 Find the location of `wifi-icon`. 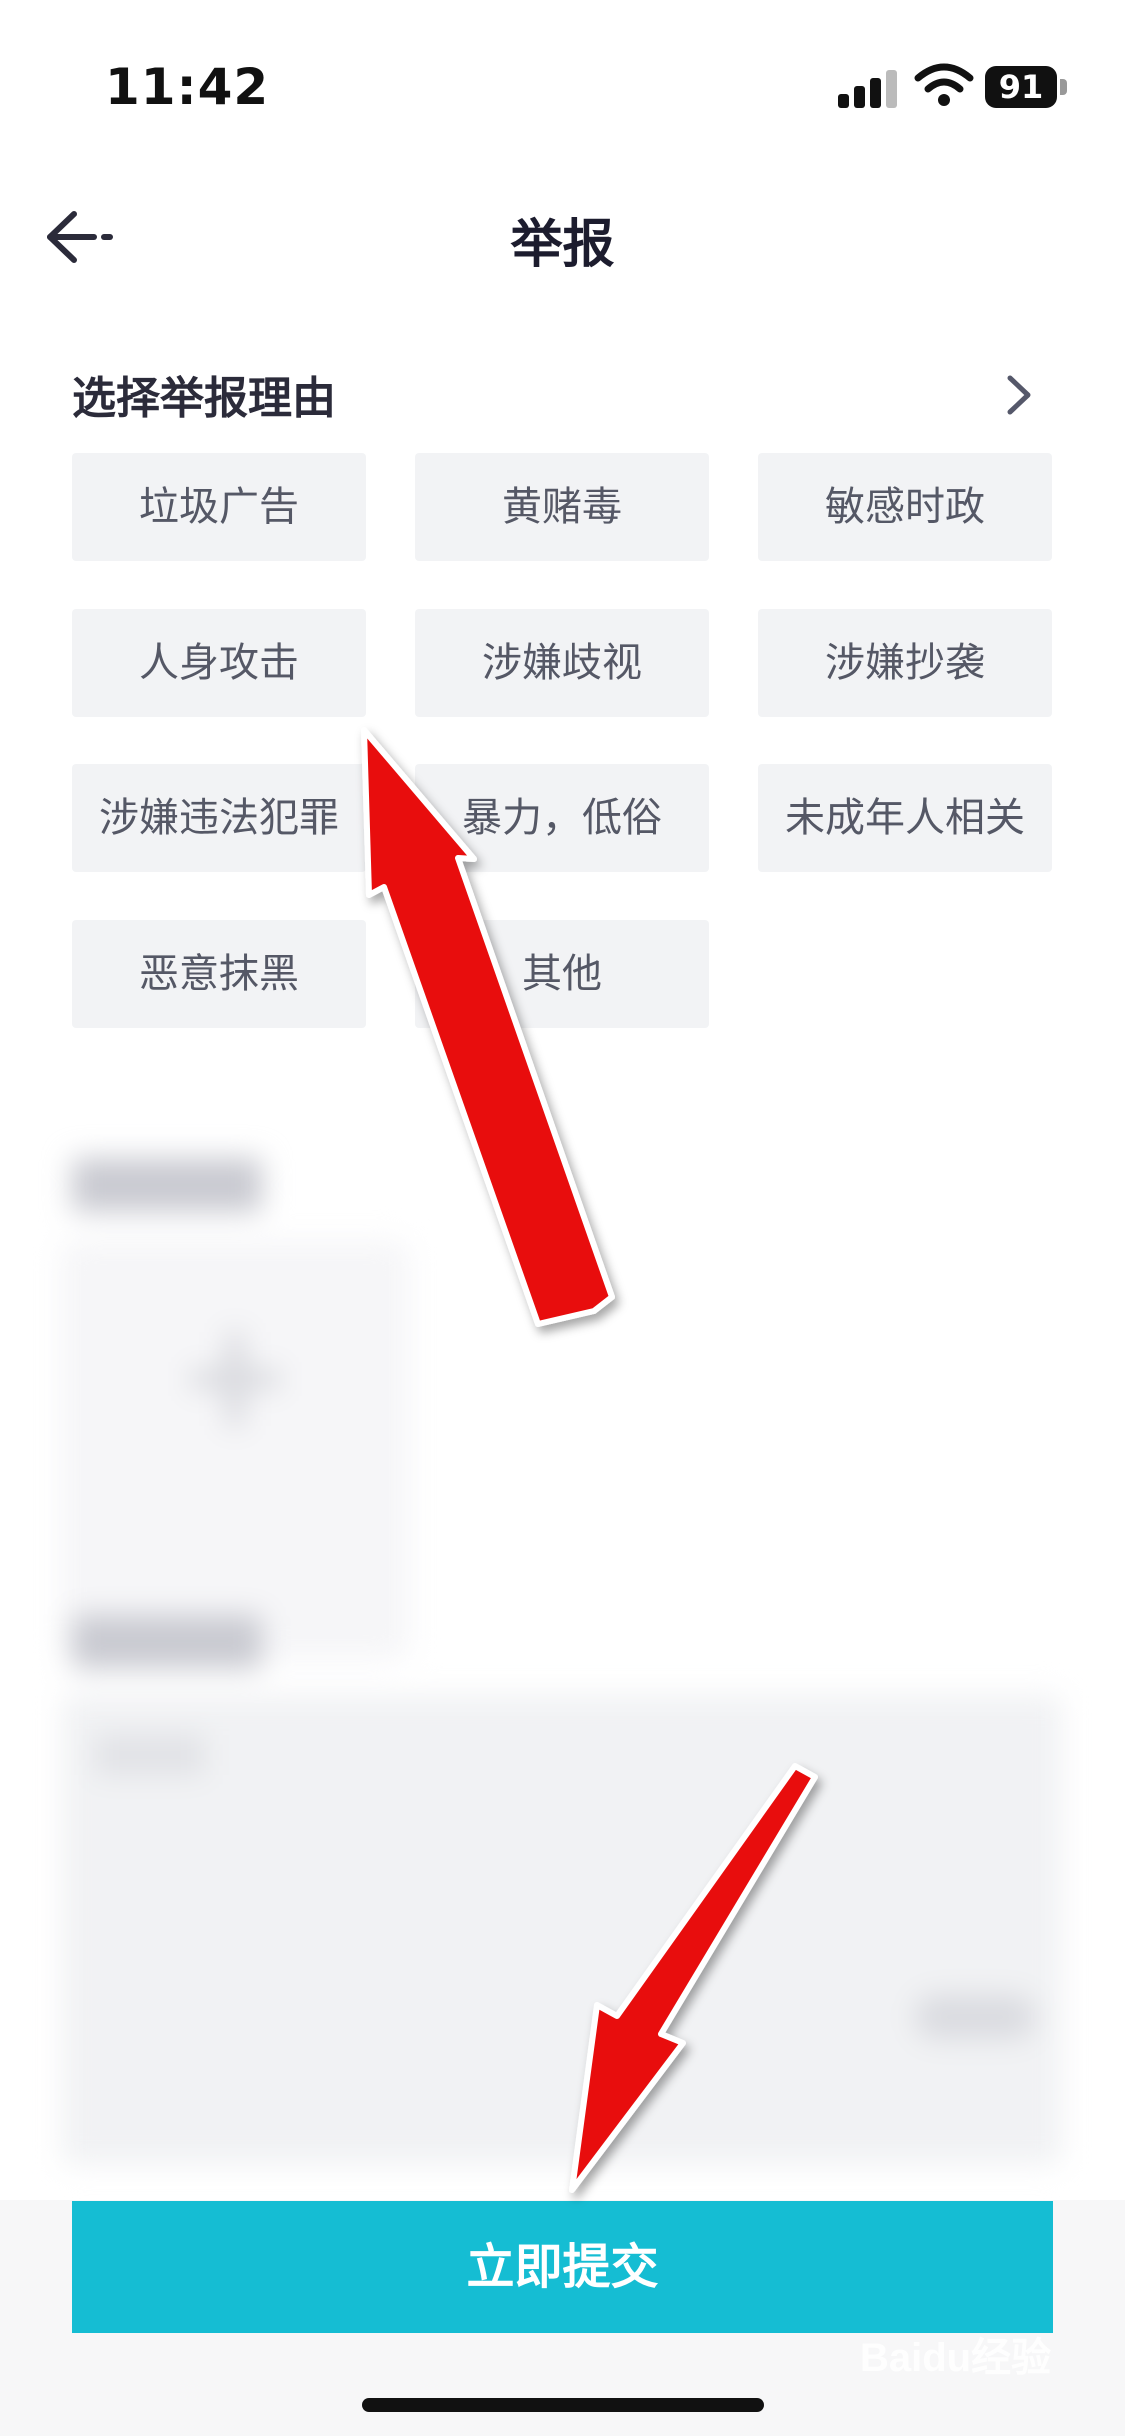

wifi-icon is located at coordinates (944, 84).